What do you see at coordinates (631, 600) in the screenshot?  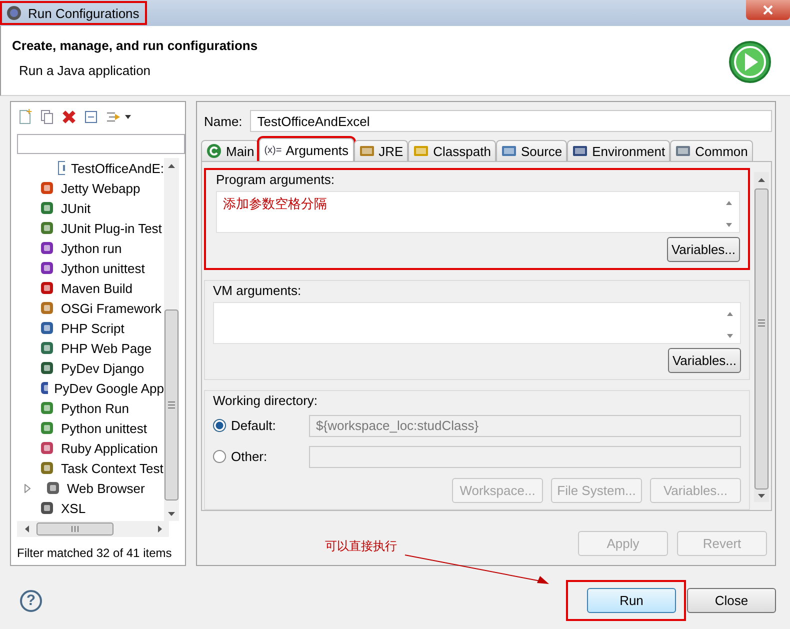 I see `dialog-button: Run` at bounding box center [631, 600].